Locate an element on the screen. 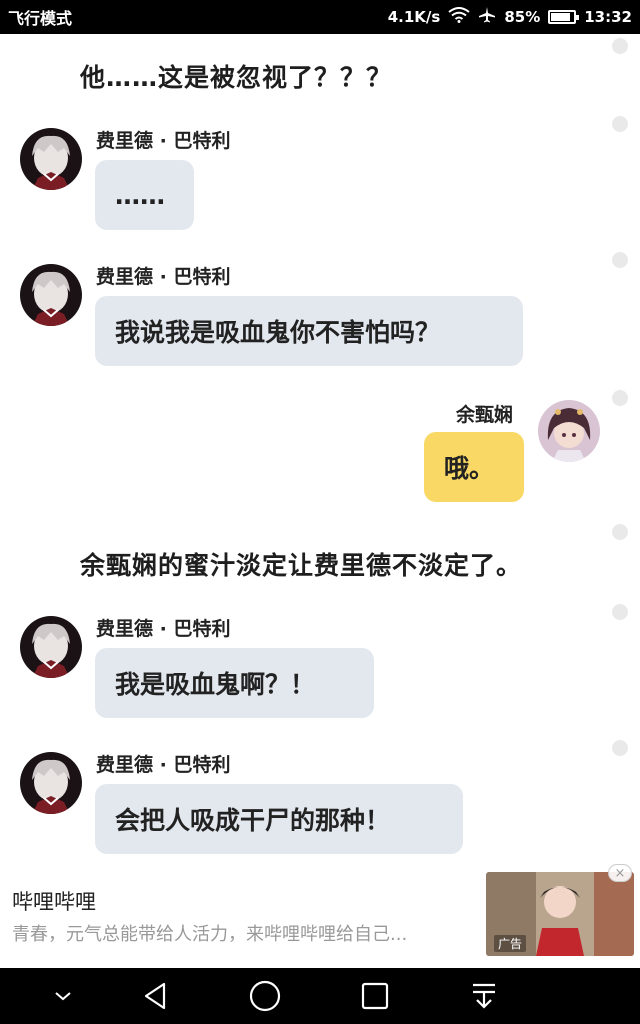 The height and width of the screenshot is (1024, 640). home-button is located at coordinates (265, 996).